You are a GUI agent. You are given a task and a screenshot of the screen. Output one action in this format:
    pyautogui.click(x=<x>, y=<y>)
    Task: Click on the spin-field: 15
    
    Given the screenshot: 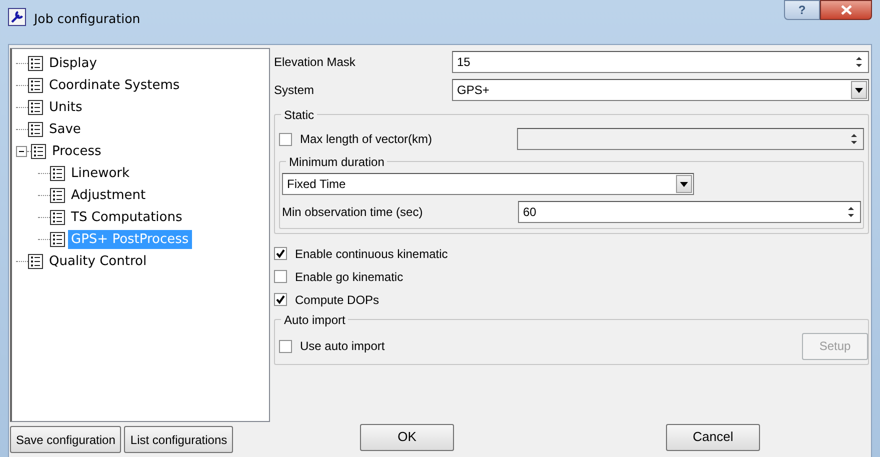 What is the action you would take?
    pyautogui.click(x=660, y=62)
    